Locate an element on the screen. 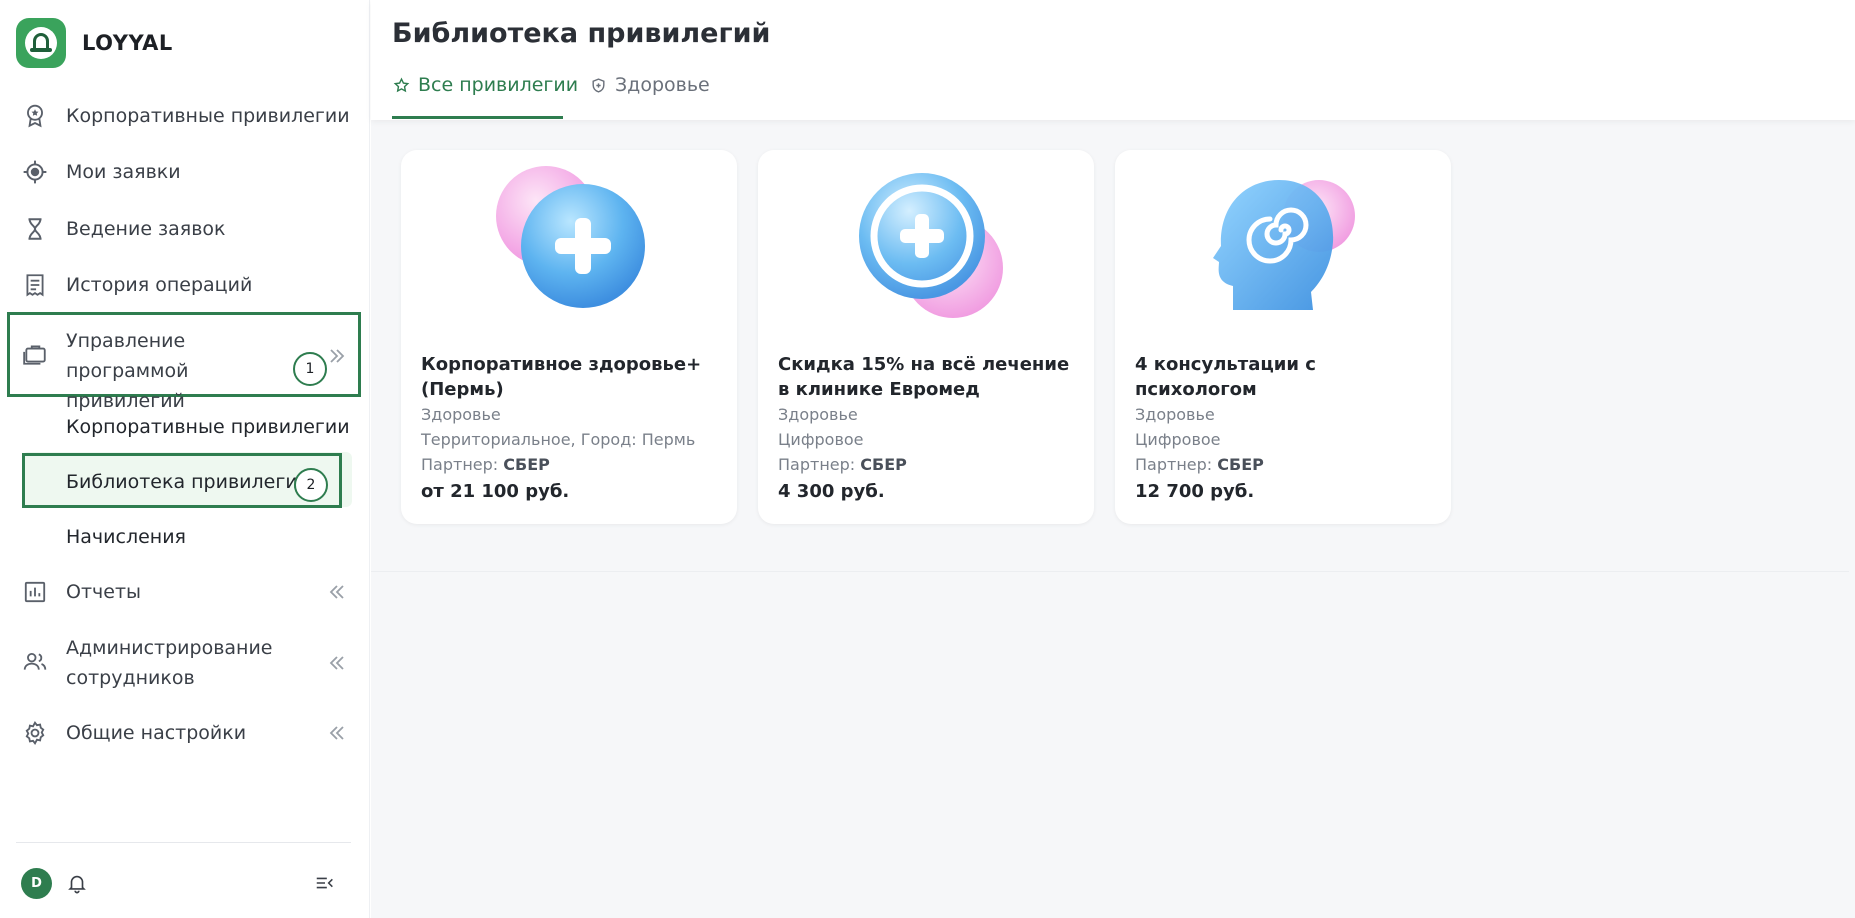 Image resolution: width=1855 pixels, height=918 pixels. medical-plus-circle-icon is located at coordinates (926, 238).